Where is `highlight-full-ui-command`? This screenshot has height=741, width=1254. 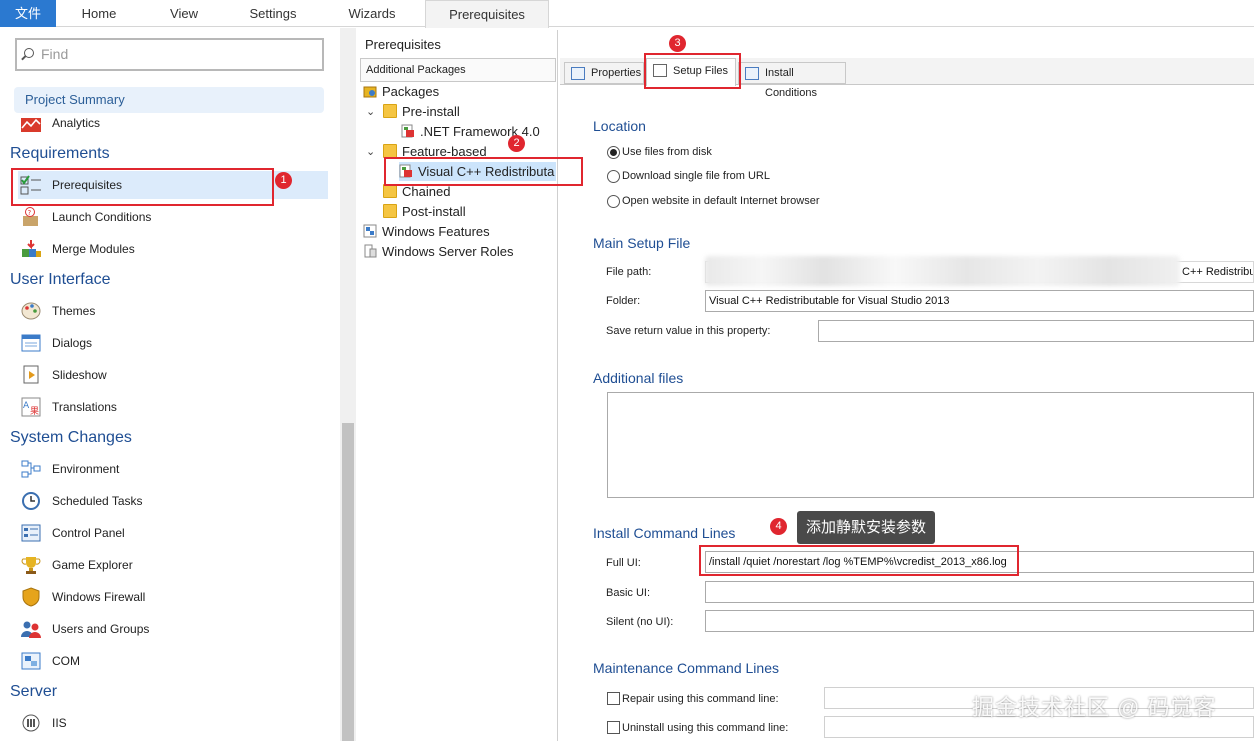 highlight-full-ui-command is located at coordinates (859, 560).